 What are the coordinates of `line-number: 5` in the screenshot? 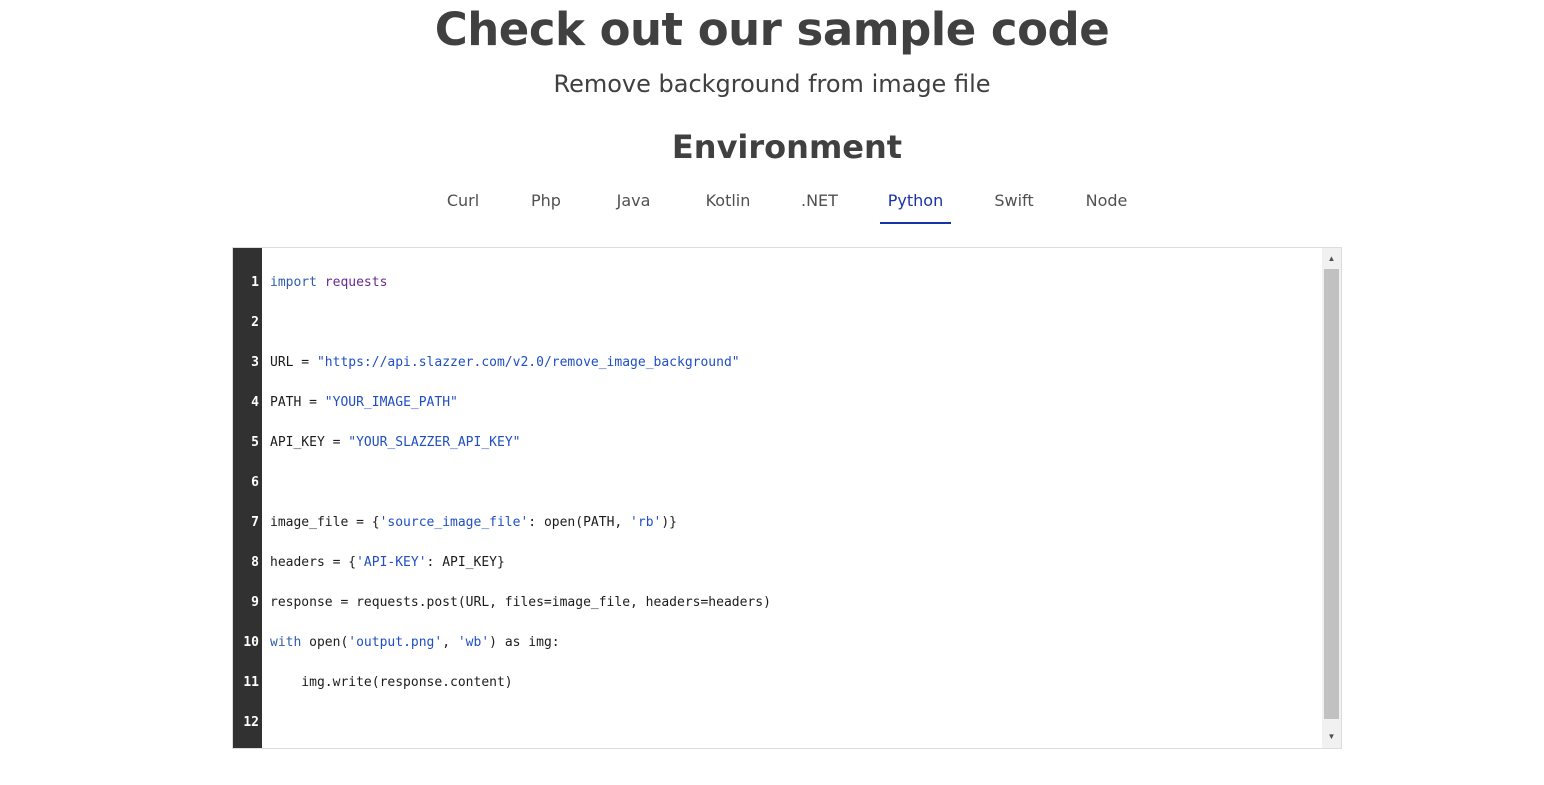 It's located at (255, 442).